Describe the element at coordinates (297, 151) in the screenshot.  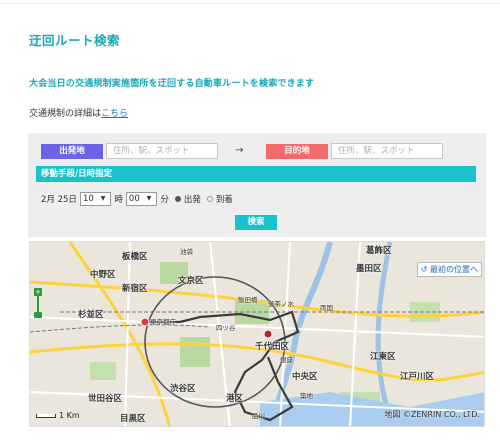
I see `destination-label: 目的地` at that location.